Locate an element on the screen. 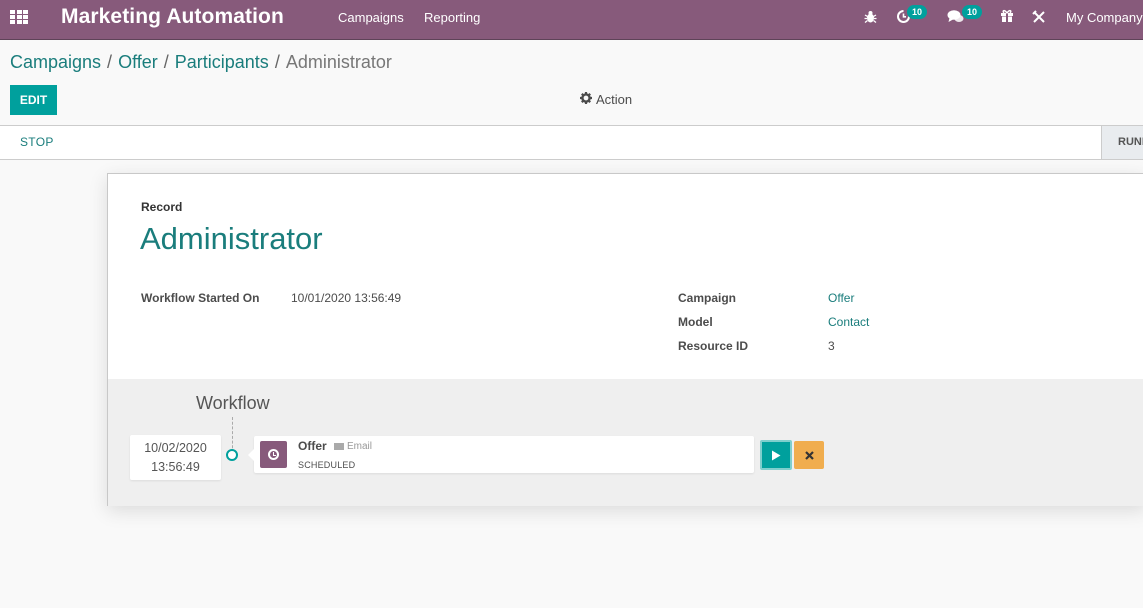  menu-campaigns: Campaigns is located at coordinates (371, 17).